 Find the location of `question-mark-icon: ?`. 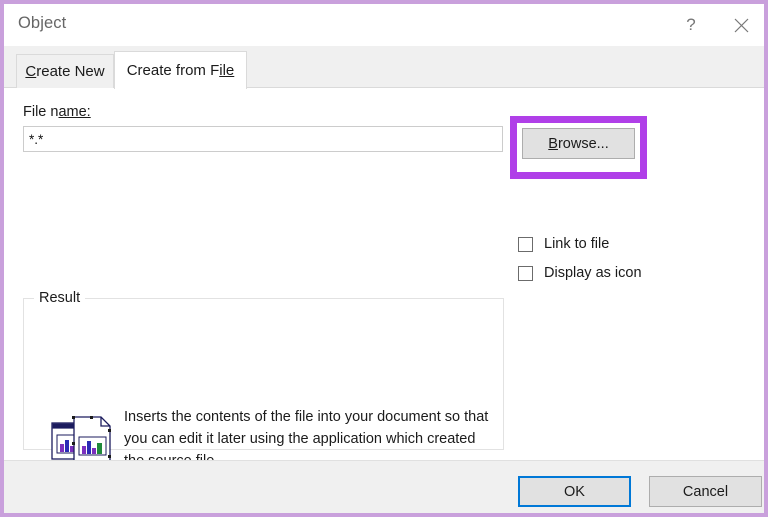

question-mark-icon: ? is located at coordinates (691, 24).